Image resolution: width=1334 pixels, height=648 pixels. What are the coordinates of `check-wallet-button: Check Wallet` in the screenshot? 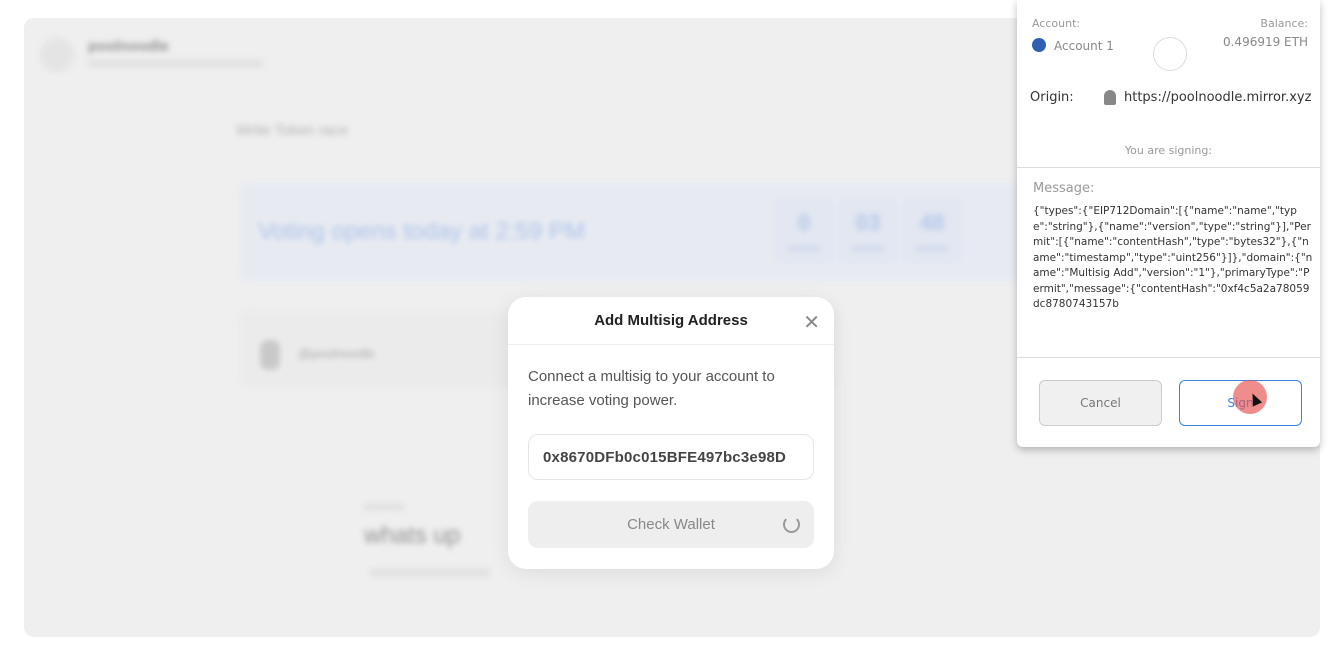 It's located at (671, 524).